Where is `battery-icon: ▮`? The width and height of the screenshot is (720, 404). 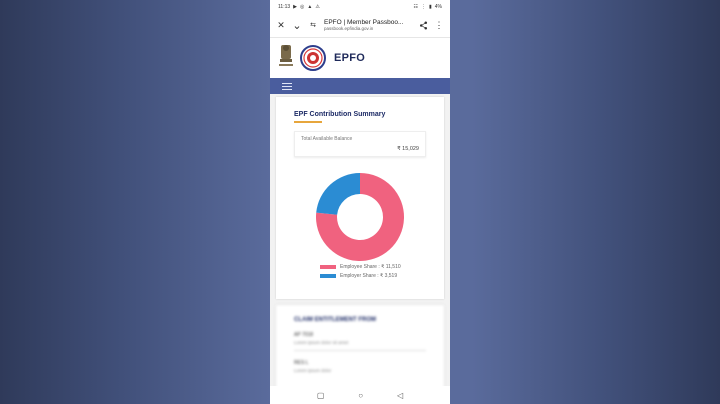 battery-icon: ▮ is located at coordinates (430, 6).